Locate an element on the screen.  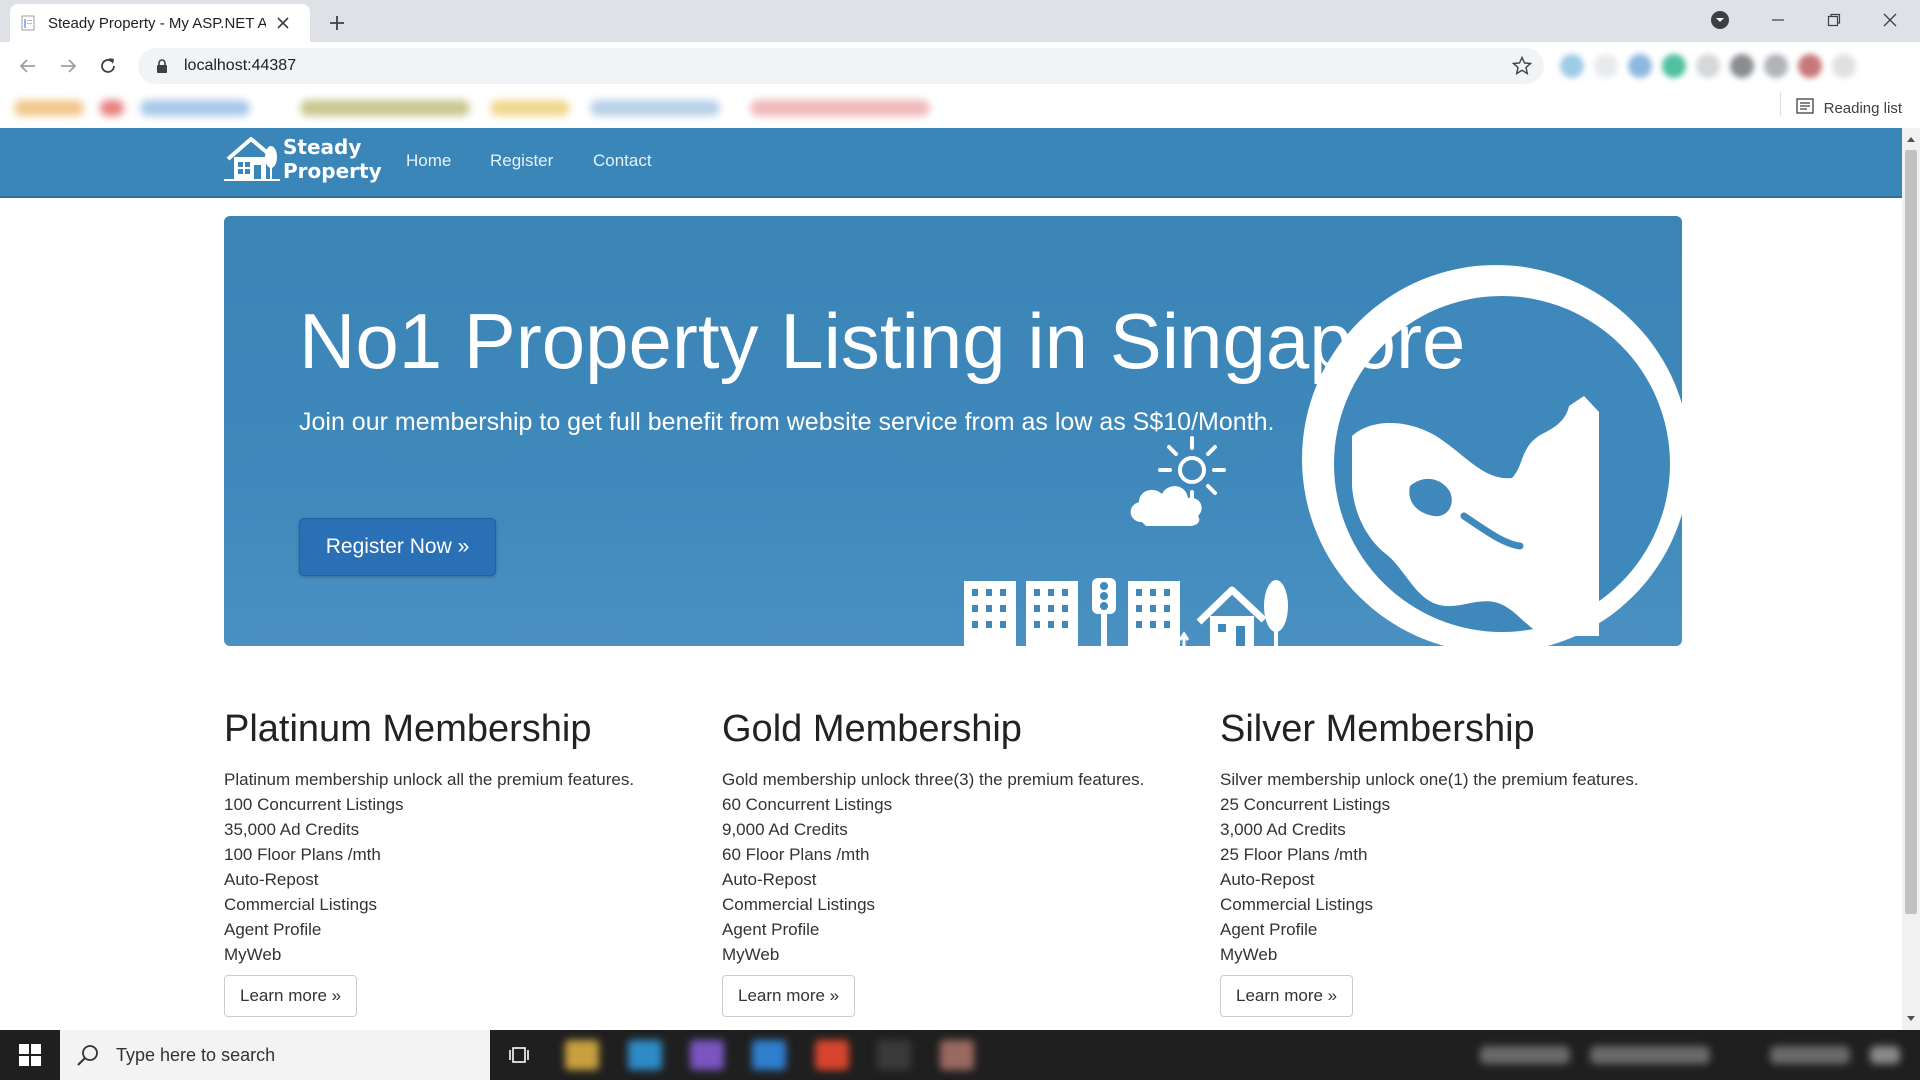
tab-close-icon is located at coordinates (283, 23).